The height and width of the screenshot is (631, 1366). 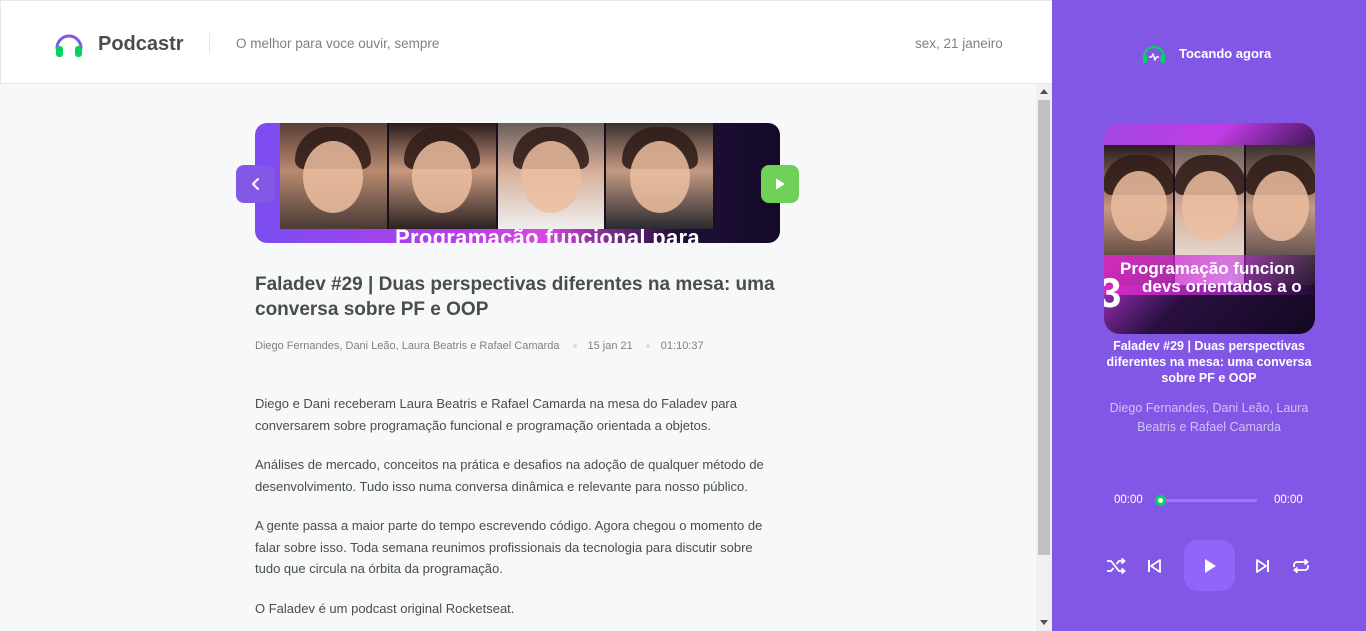 I want to click on episode-date: 15 jan 21, so click(x=610, y=346).